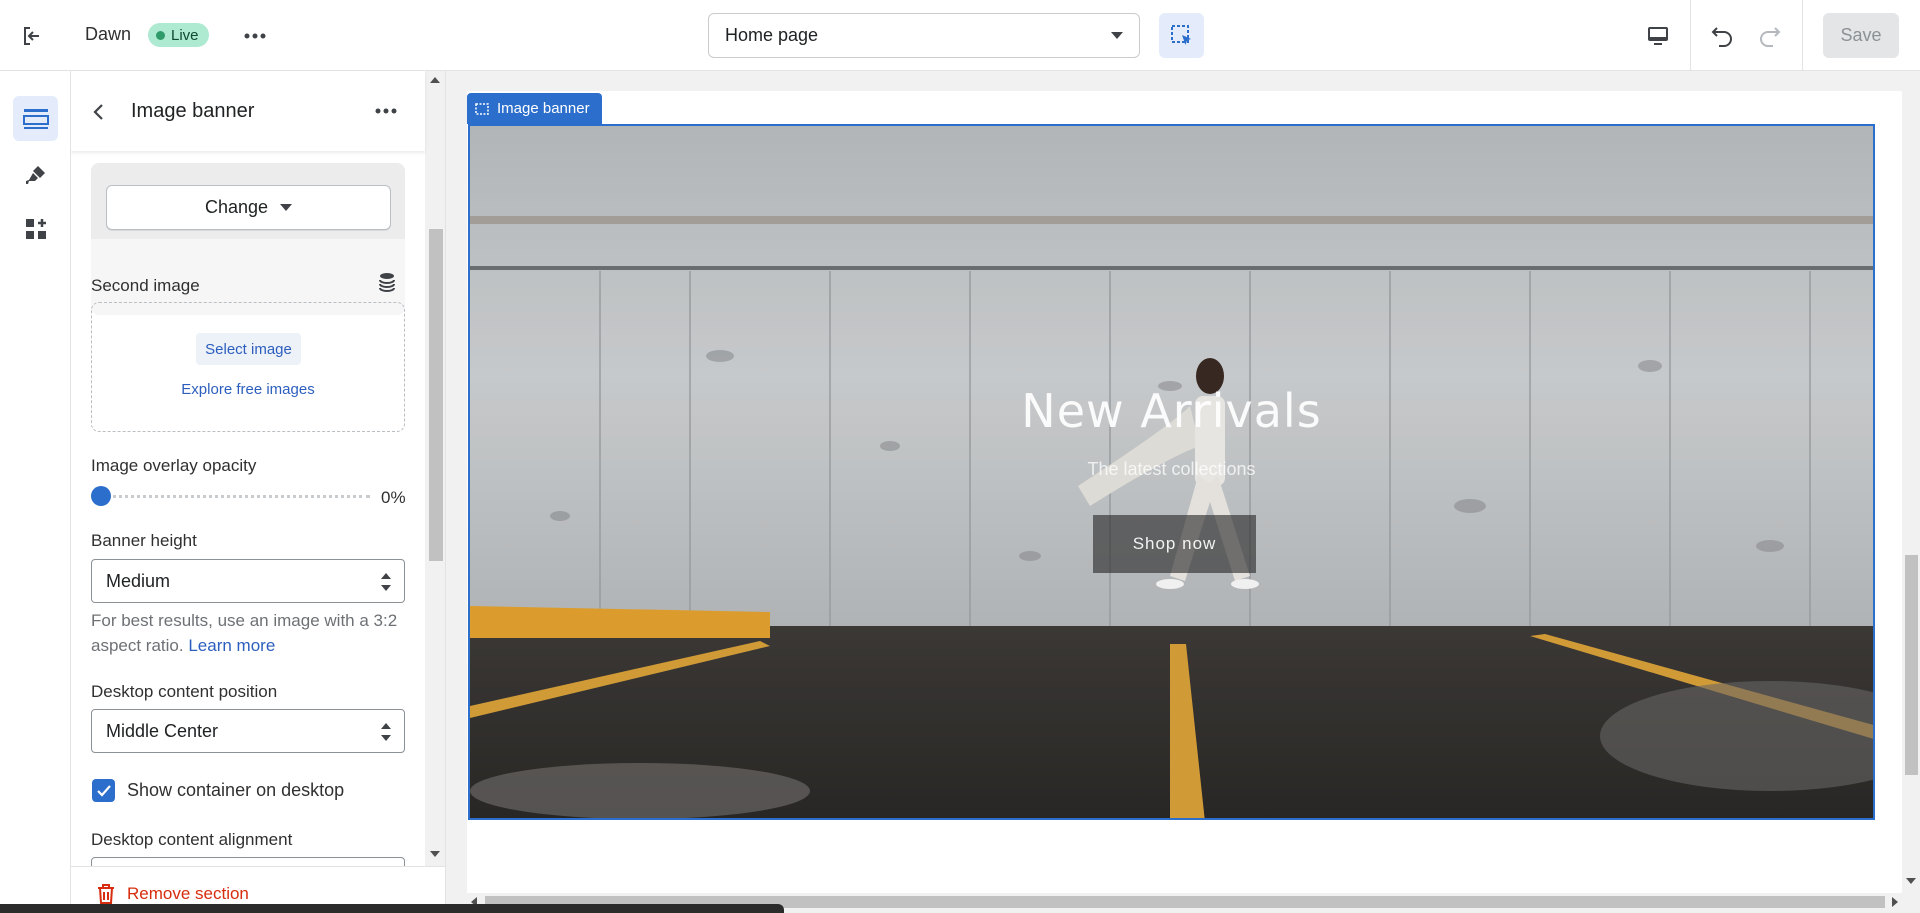  I want to click on content-position-value: Middle Center, so click(162, 730).